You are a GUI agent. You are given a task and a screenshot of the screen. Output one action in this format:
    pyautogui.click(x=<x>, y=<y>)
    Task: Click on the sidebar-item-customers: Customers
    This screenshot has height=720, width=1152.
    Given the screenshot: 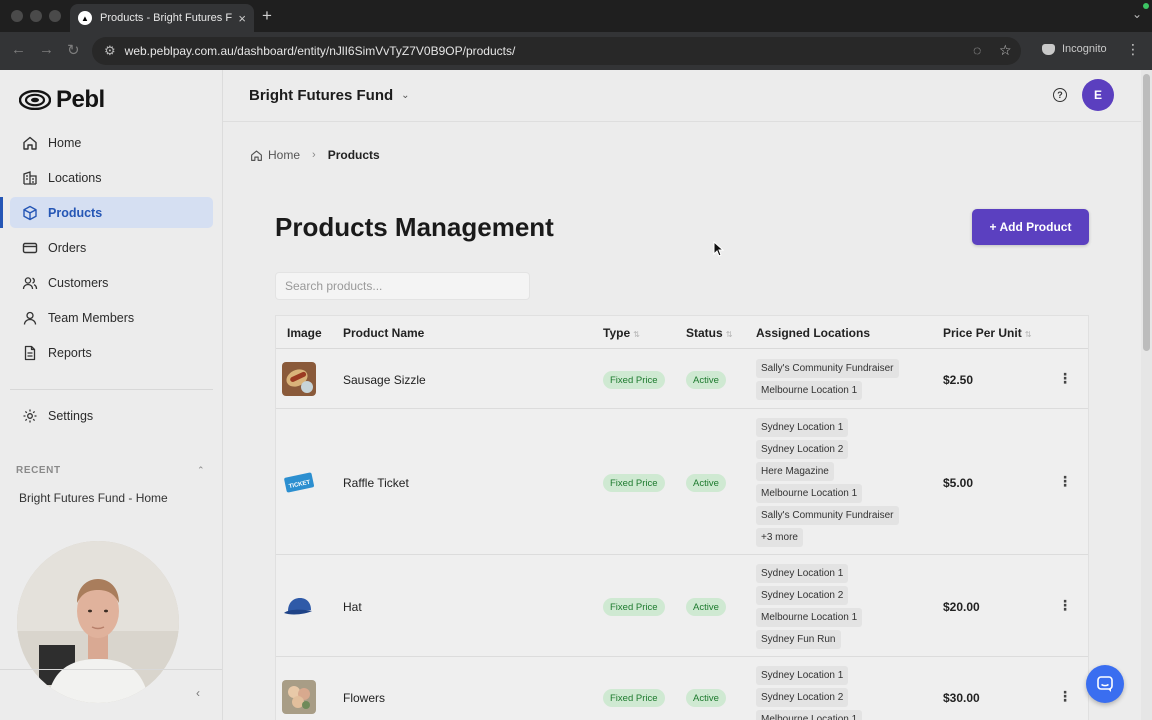 What is the action you would take?
    pyautogui.click(x=111, y=282)
    